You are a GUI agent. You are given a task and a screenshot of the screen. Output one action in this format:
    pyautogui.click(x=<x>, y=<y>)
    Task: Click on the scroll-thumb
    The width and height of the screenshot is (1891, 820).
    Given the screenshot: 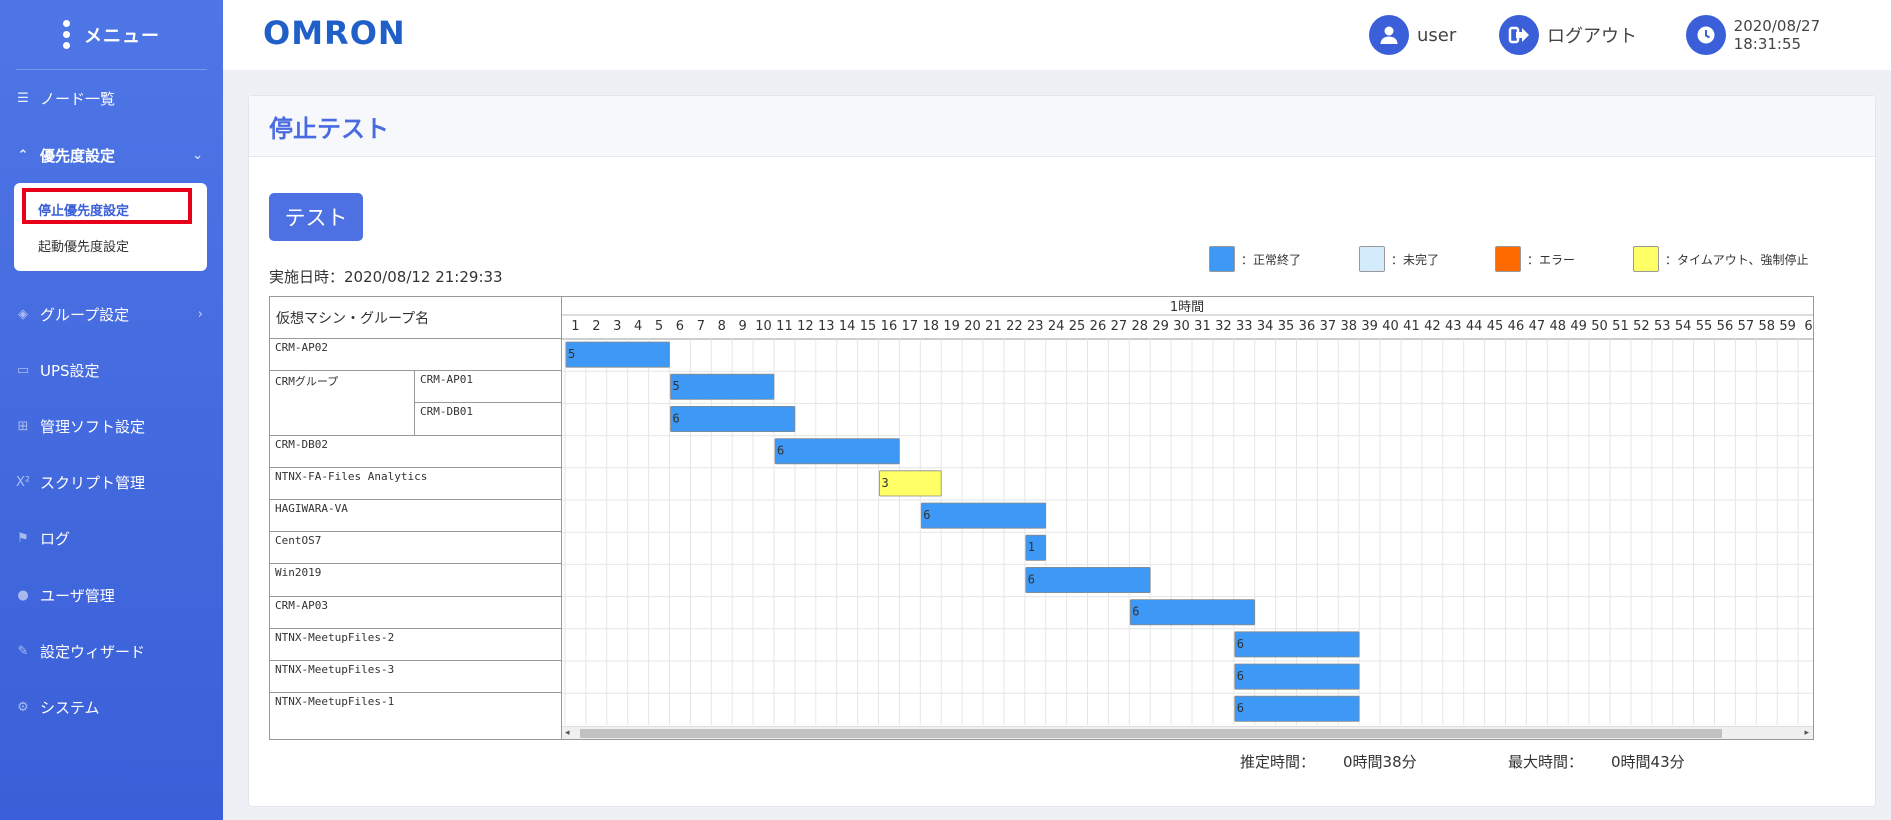 What is the action you would take?
    pyautogui.click(x=1151, y=733)
    